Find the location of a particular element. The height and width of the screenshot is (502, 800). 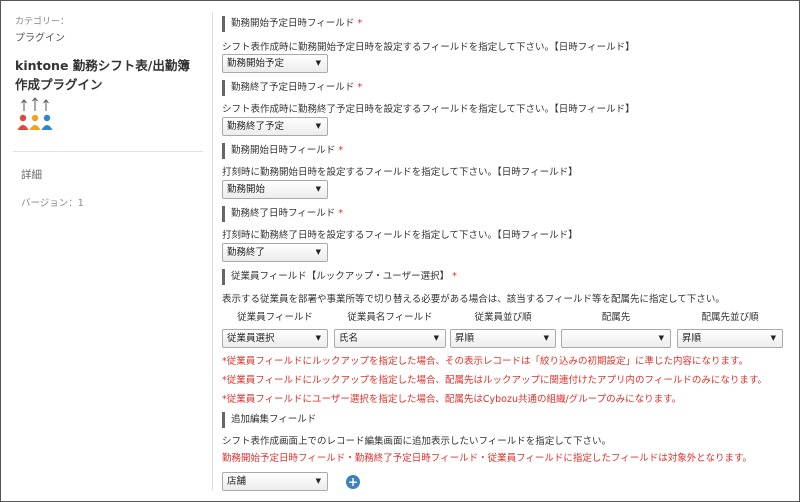

version-label: バージョン：1 is located at coordinates (52, 203).